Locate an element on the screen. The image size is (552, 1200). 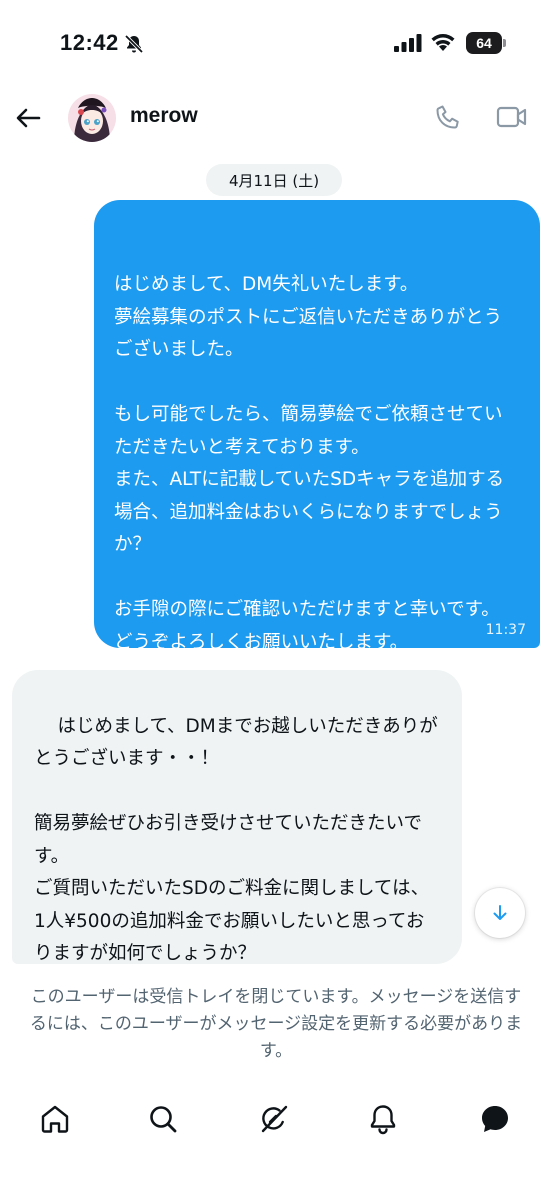
status-bar: 12:42 64 is located at coordinates (276, 44).